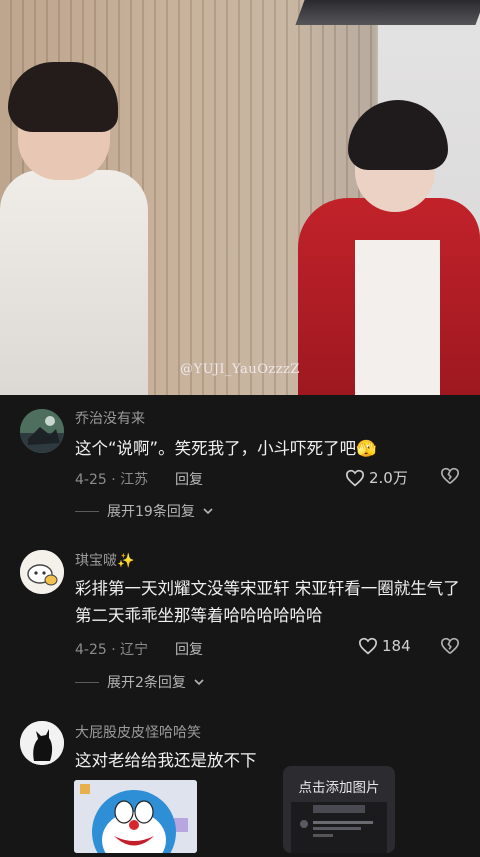 The height and width of the screenshot is (857, 480). I want to click on comment-text: 这个“说啊”。笑死我了，小斗吓死了吧🫣, so click(272, 448).